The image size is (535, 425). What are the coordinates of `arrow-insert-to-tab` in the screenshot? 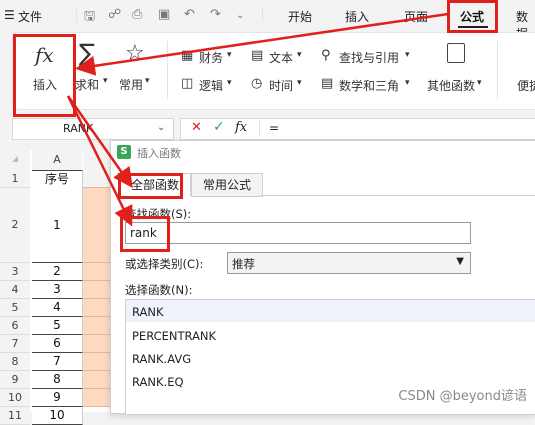 It's located at (99, 142).